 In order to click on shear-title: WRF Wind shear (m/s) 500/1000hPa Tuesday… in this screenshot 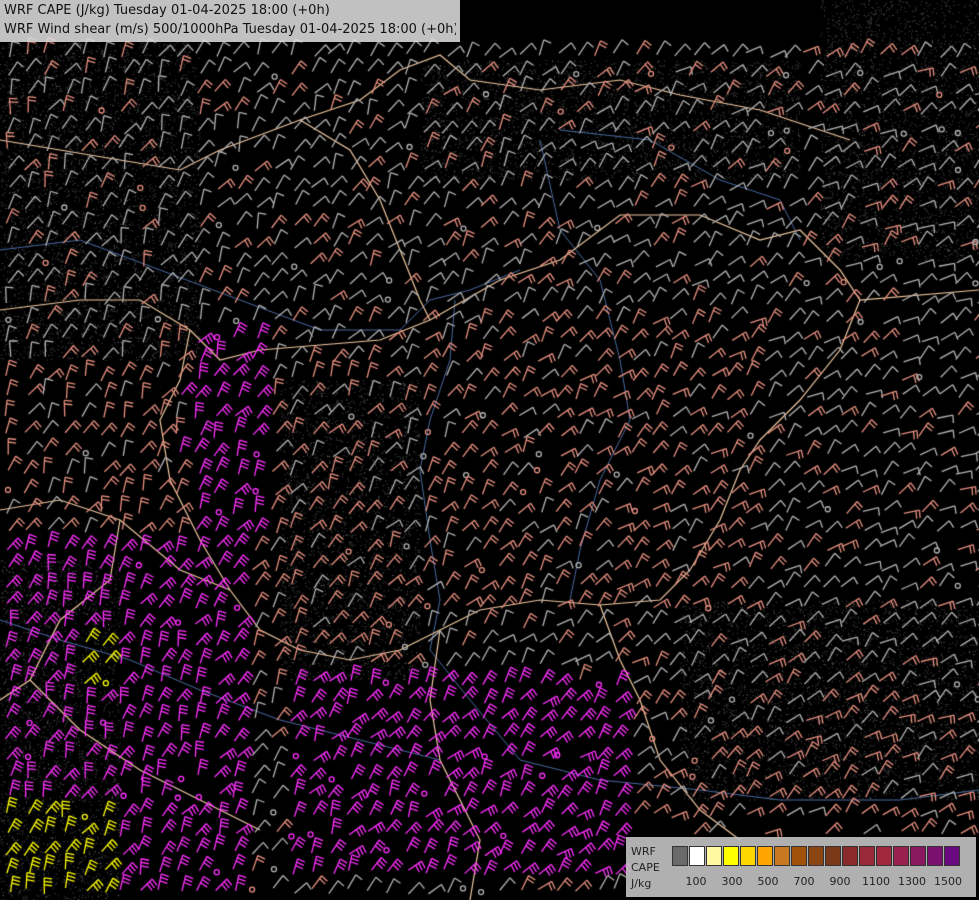, I will do `click(230, 29)`.